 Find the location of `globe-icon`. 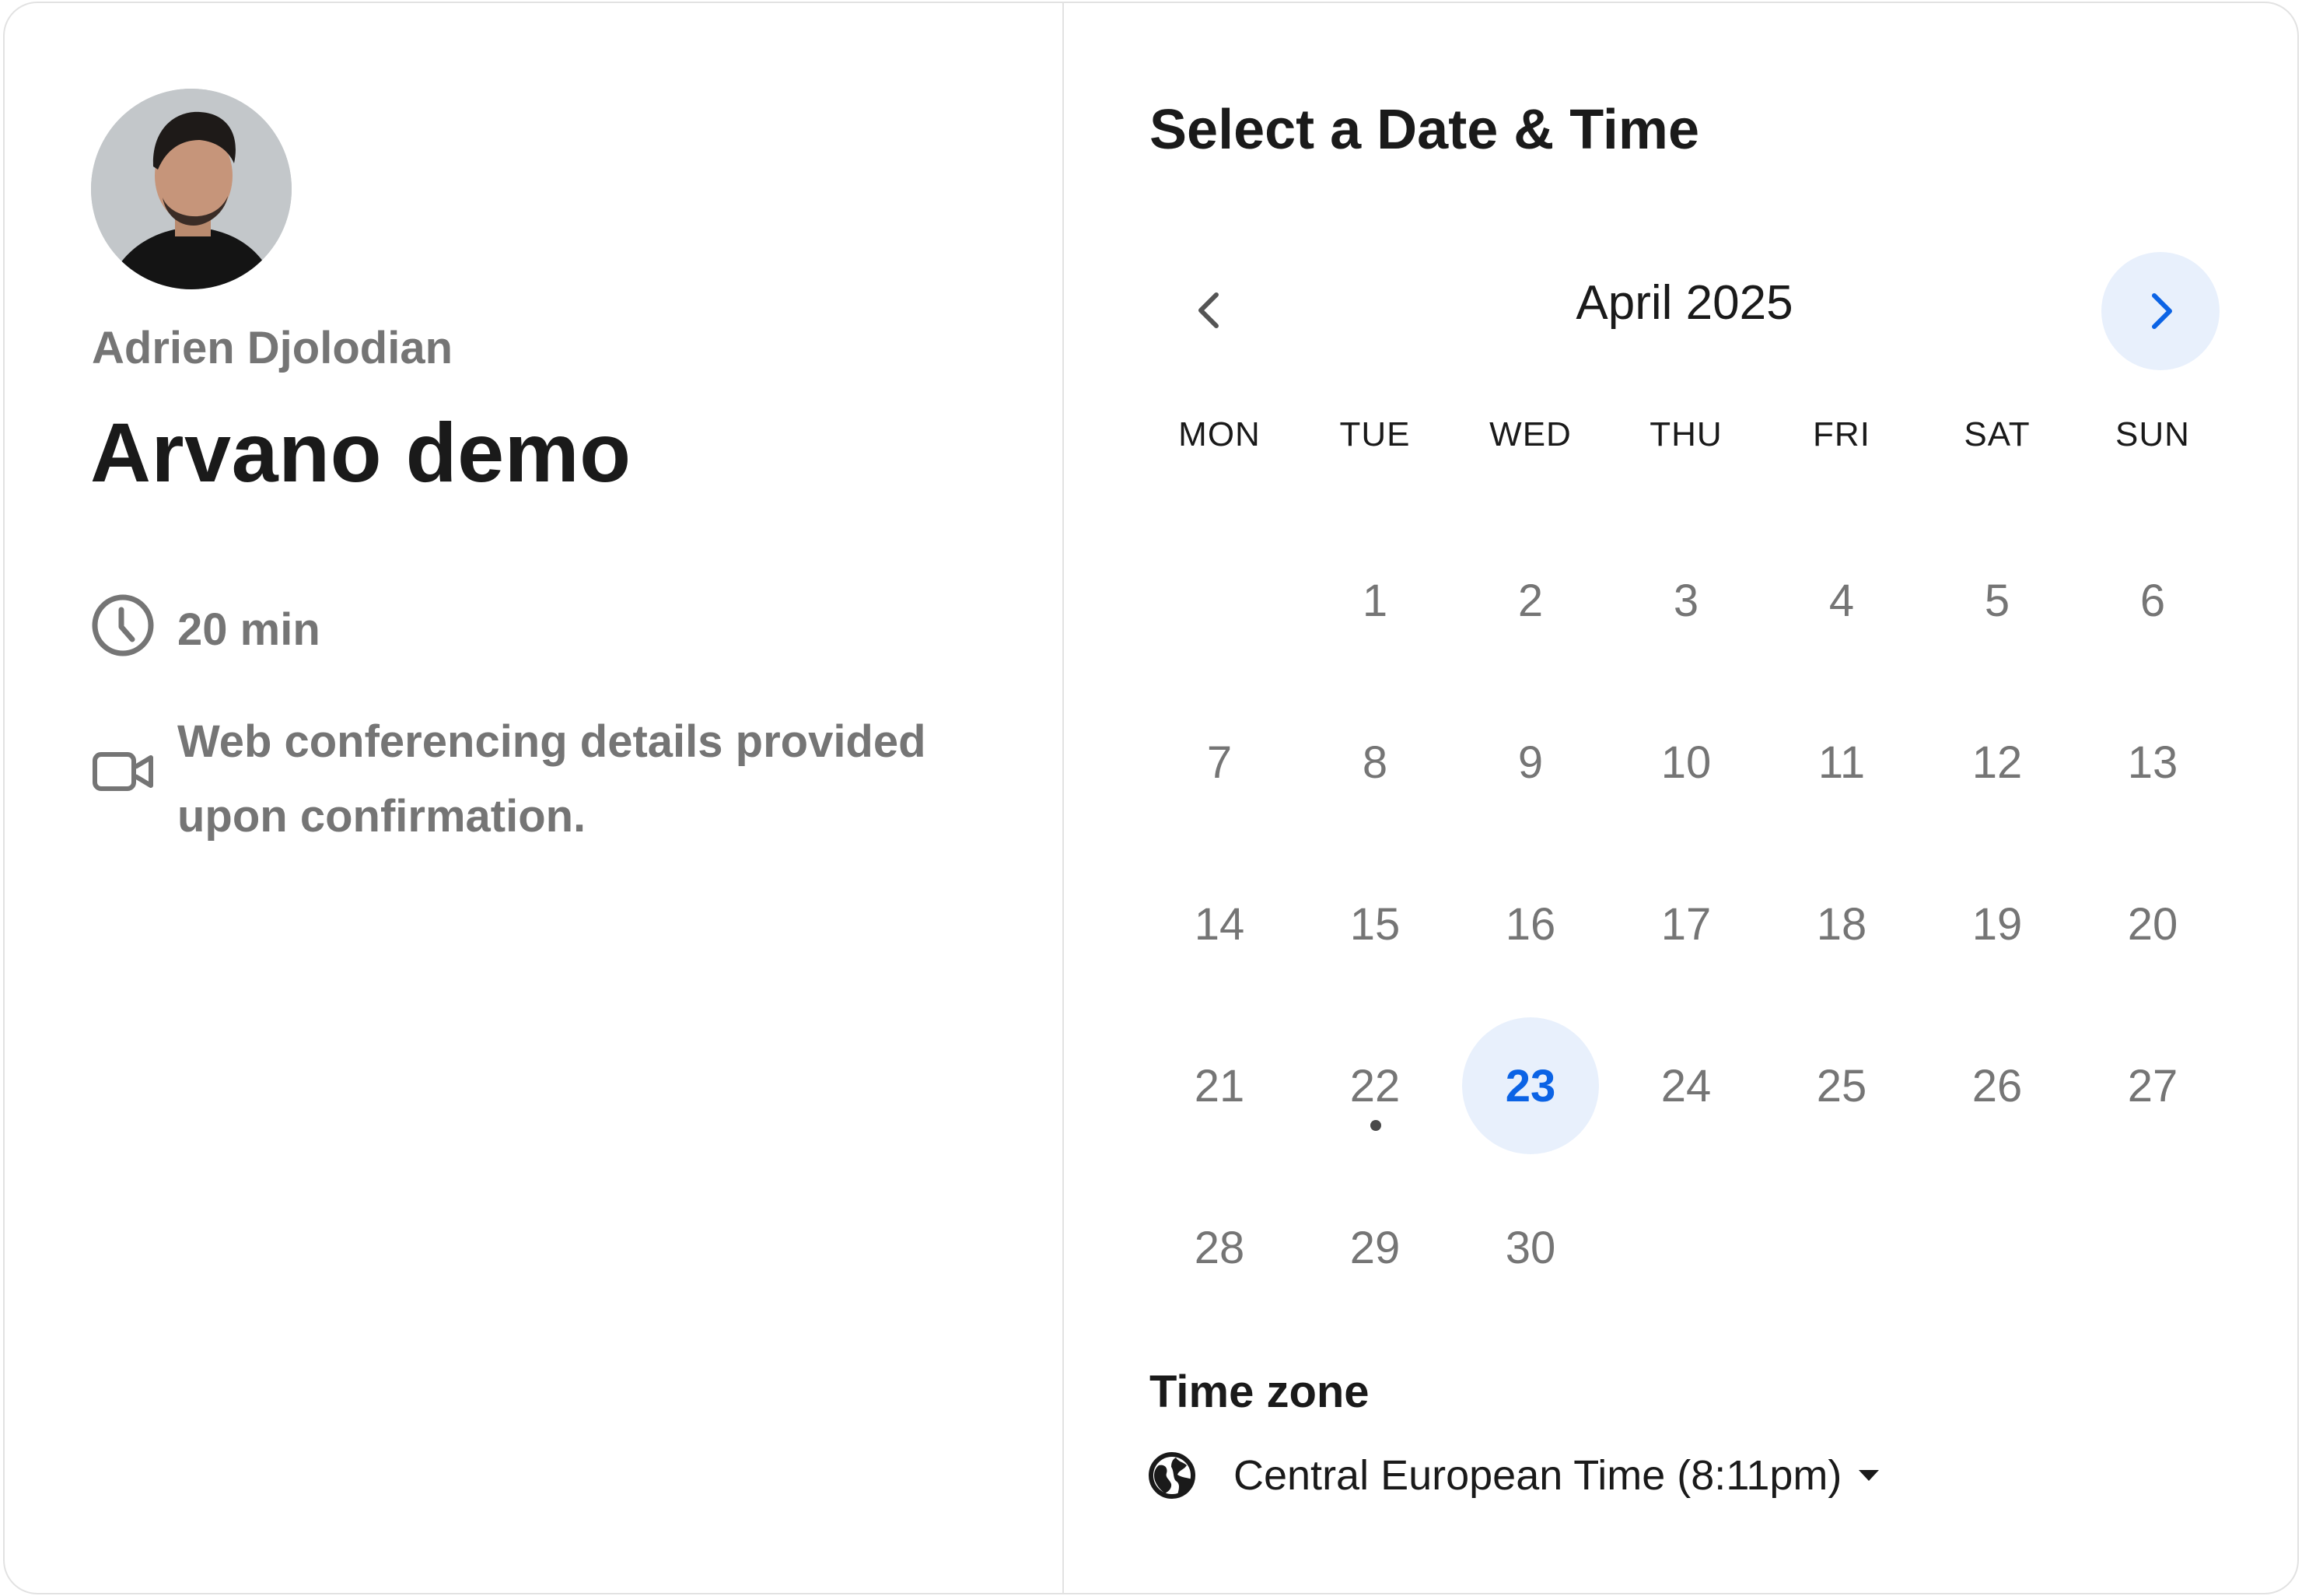

globe-icon is located at coordinates (1172, 1475).